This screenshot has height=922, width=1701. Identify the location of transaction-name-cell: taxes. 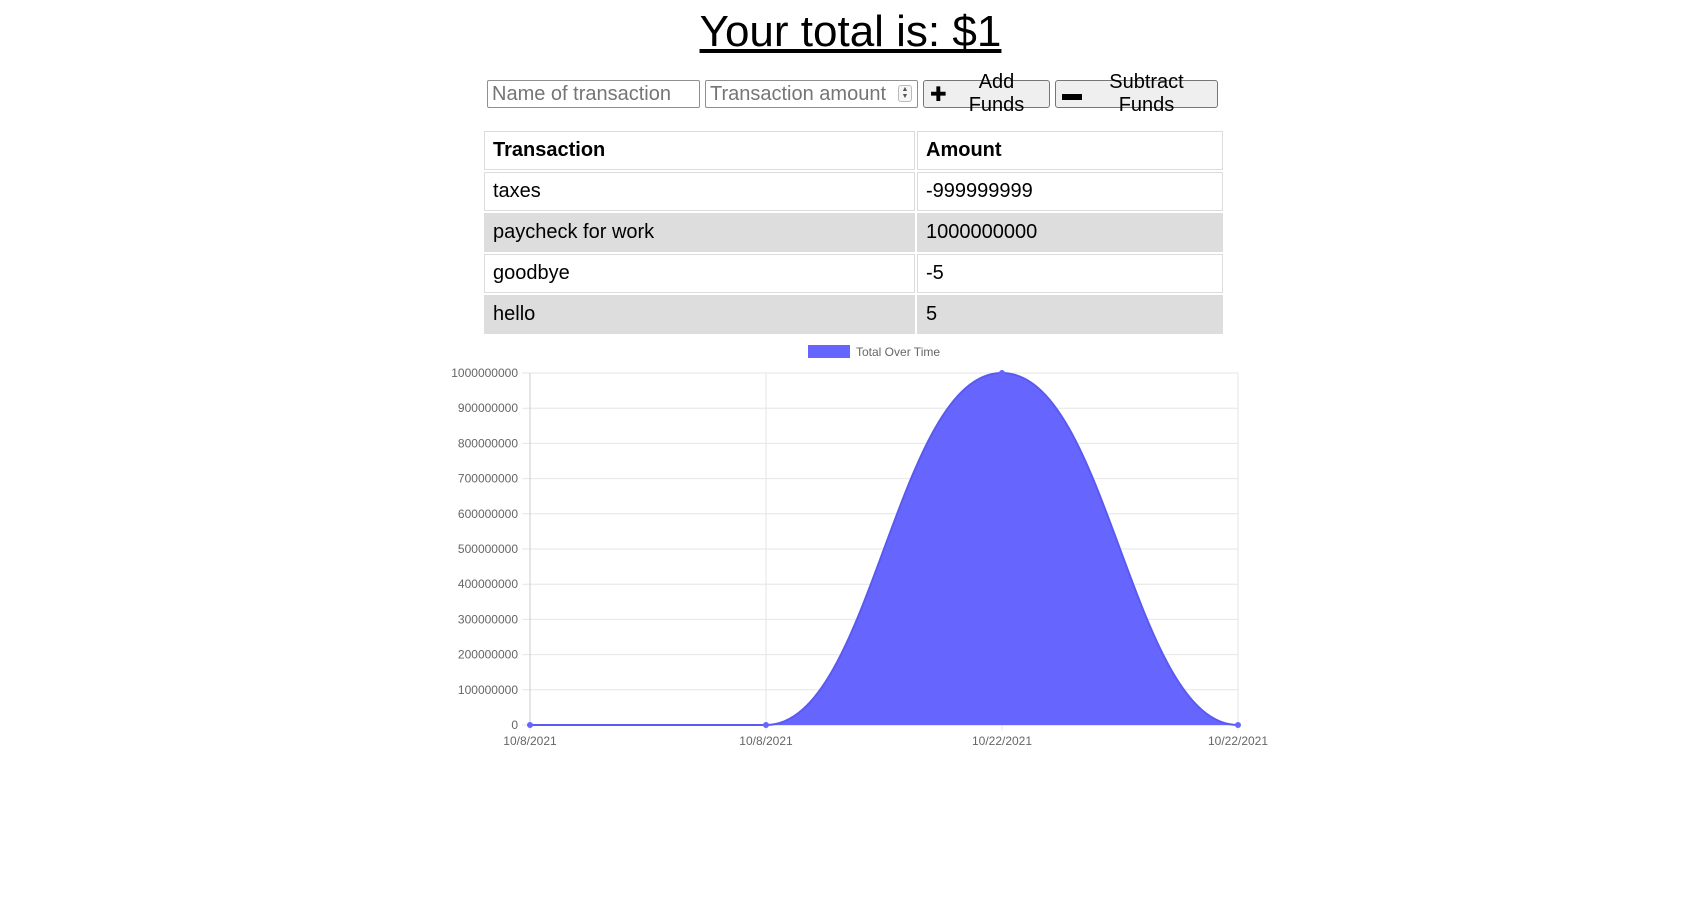
(699, 191).